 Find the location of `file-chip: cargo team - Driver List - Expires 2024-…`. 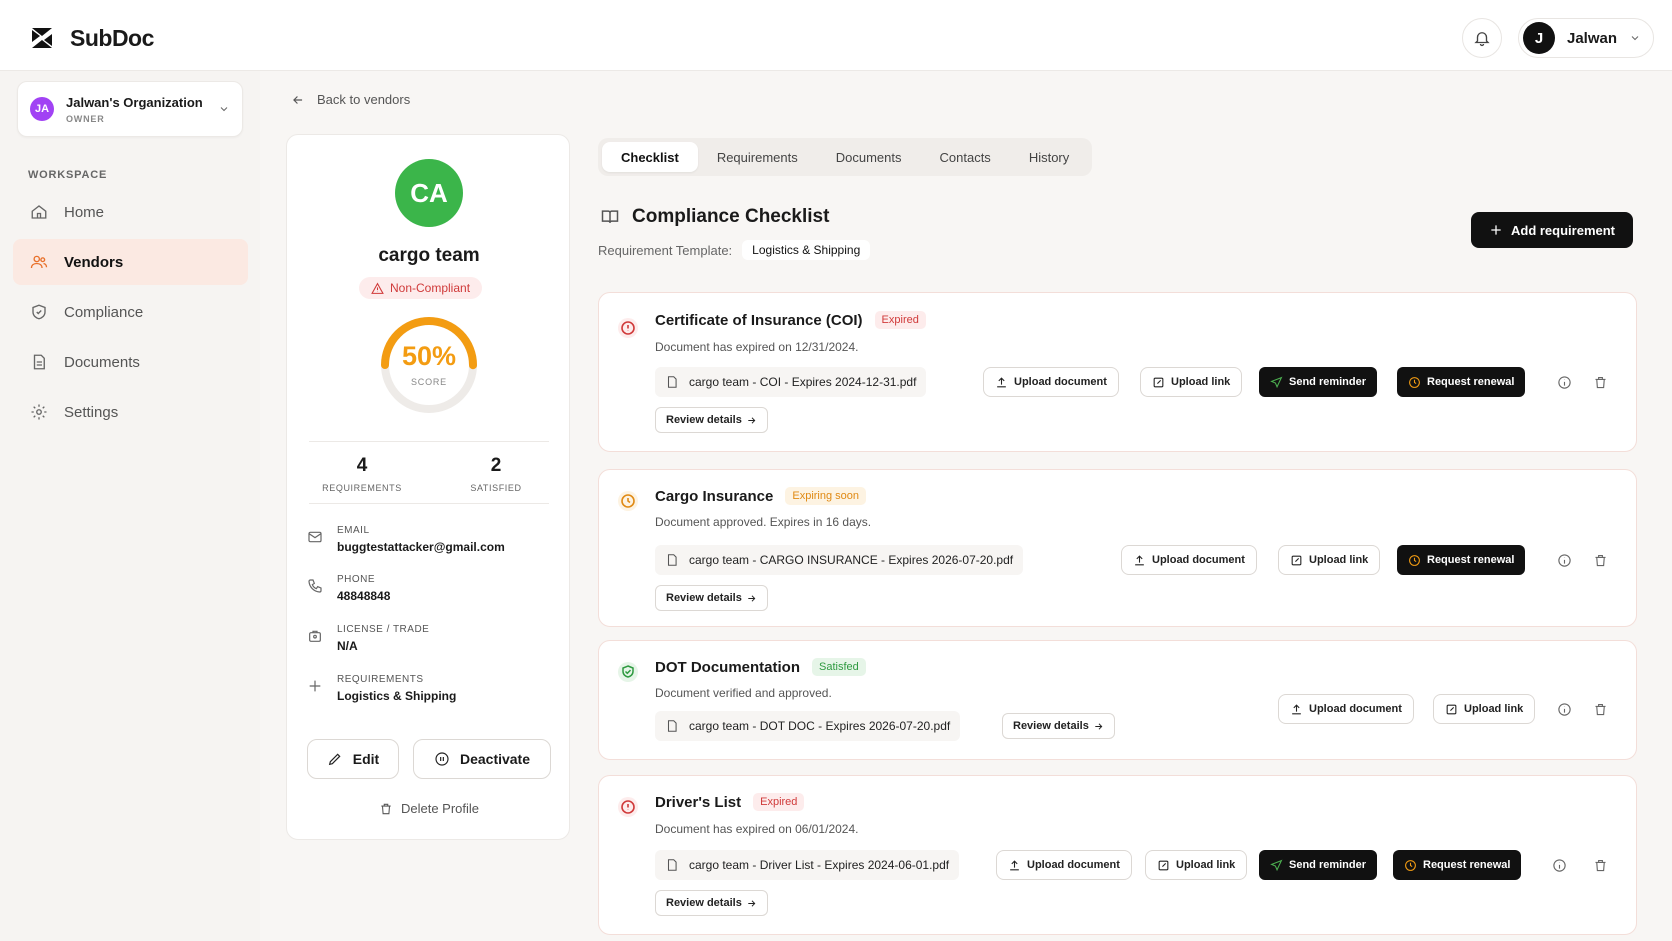

file-chip: cargo team - Driver List - Expires 2024-… is located at coordinates (807, 865).